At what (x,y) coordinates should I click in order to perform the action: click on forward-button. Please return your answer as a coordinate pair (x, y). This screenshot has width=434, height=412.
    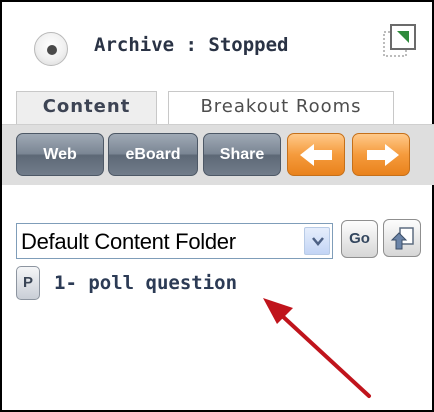
    Looking at the image, I should click on (381, 154).